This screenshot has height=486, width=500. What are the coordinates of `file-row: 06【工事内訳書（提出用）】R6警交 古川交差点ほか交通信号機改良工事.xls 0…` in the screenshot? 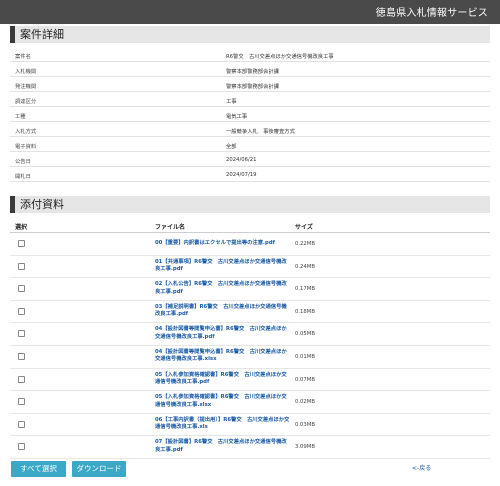 It's located at (250, 425).